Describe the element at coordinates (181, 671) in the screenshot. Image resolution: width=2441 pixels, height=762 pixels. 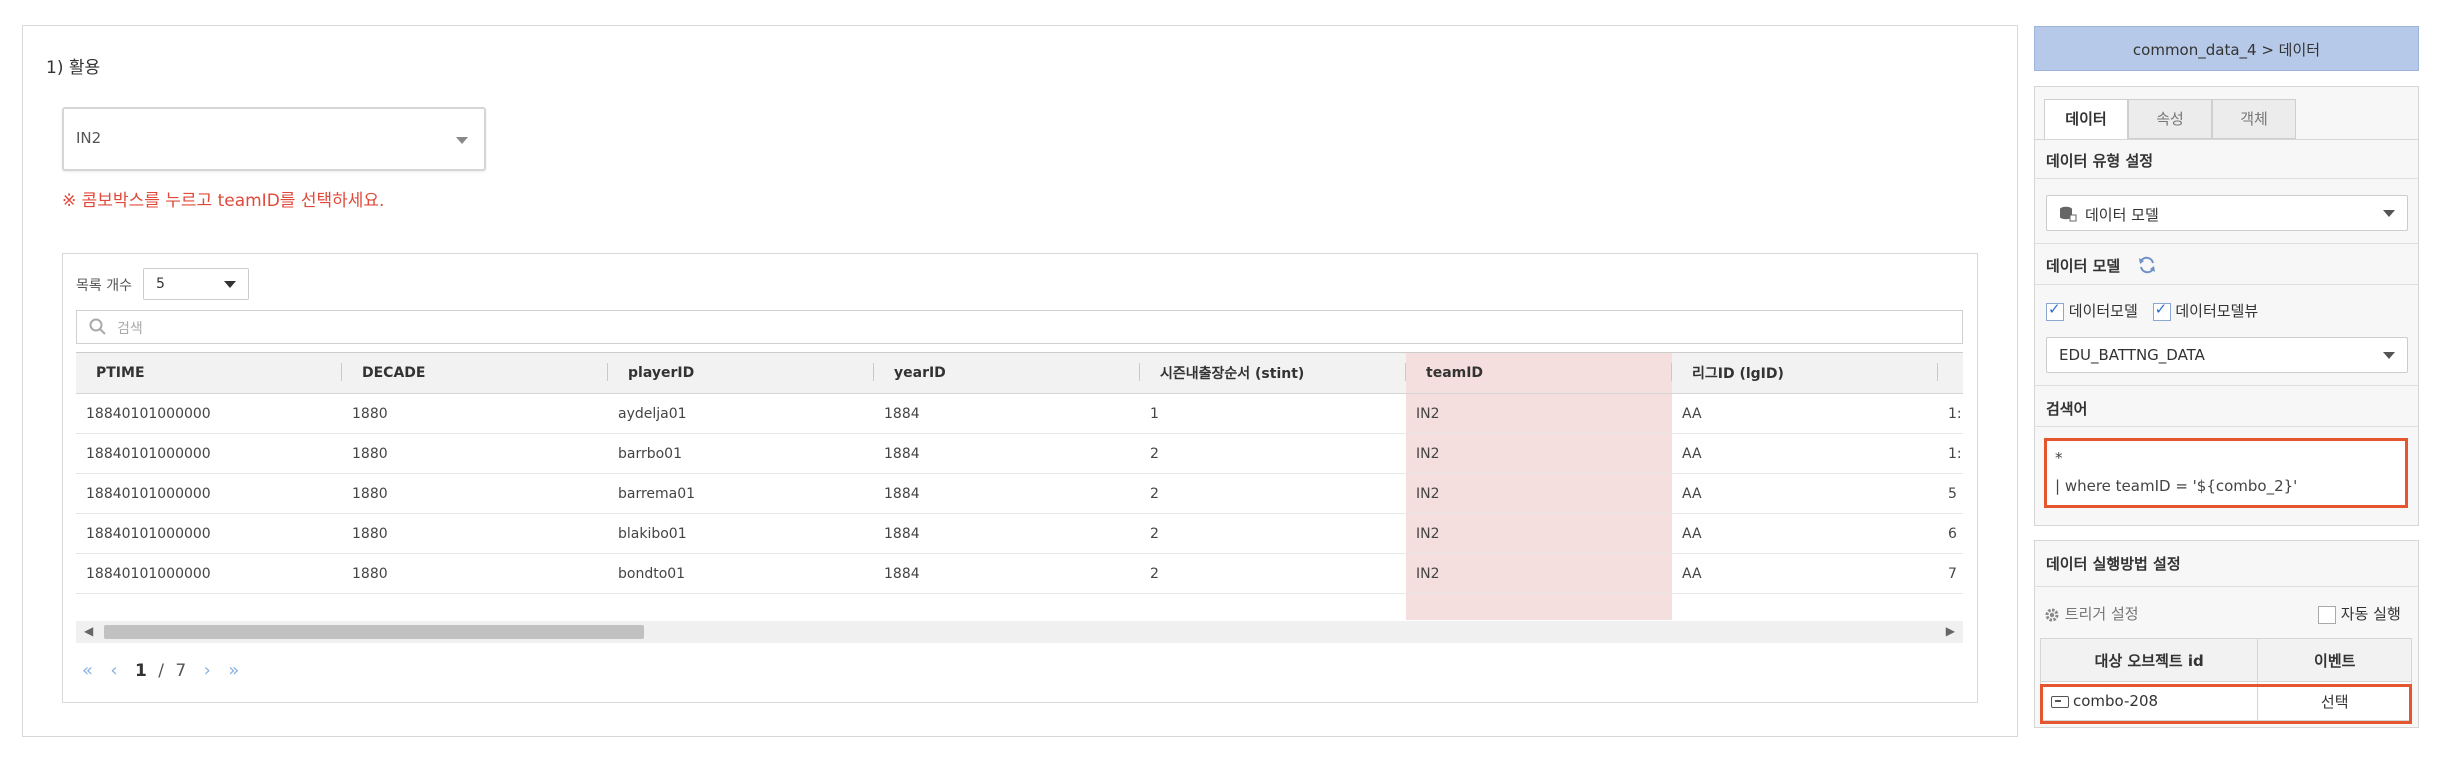
I see `total-pages: 7` at that location.